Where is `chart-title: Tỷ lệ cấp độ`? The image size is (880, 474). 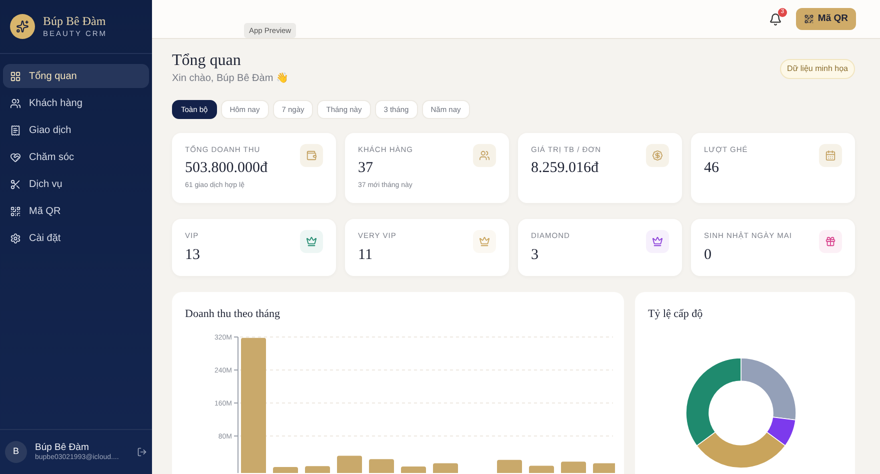 chart-title: Tỷ lệ cấp độ is located at coordinates (676, 314).